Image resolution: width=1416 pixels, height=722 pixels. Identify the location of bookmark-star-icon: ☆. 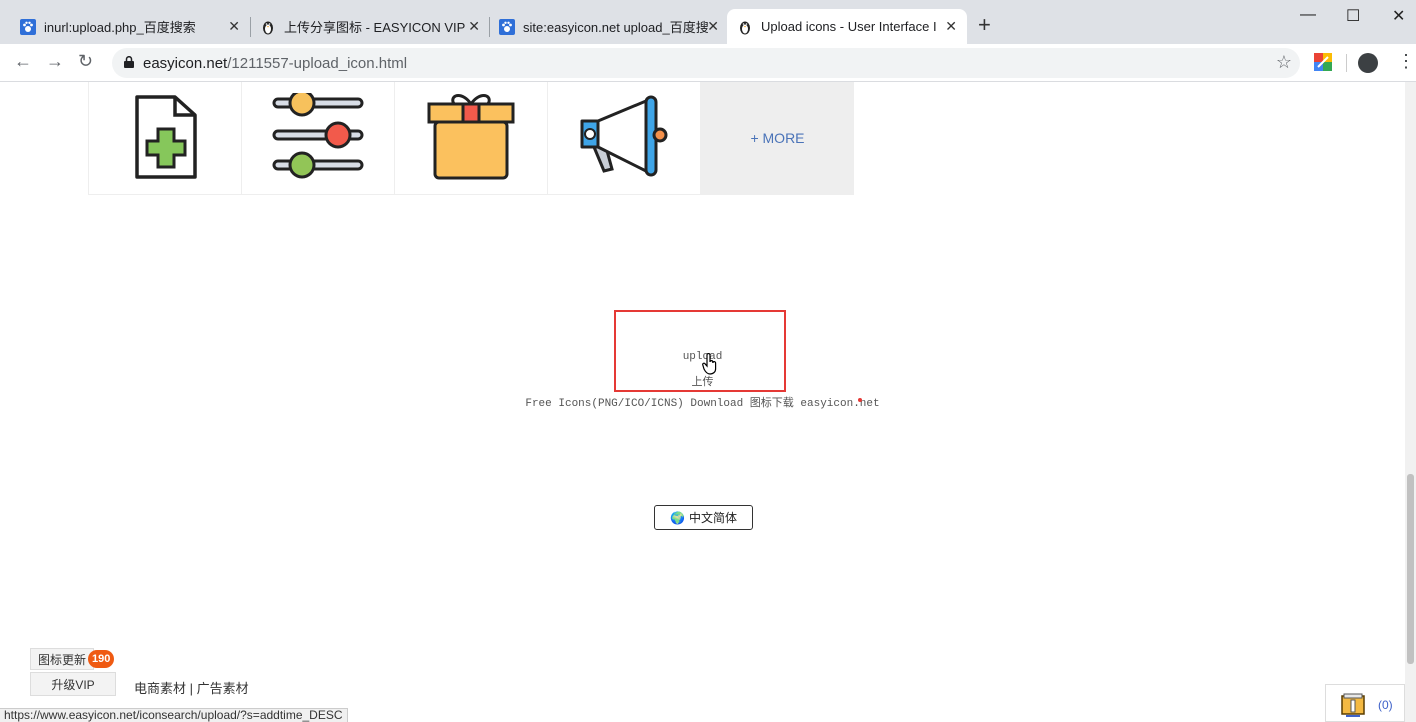
(1284, 62).